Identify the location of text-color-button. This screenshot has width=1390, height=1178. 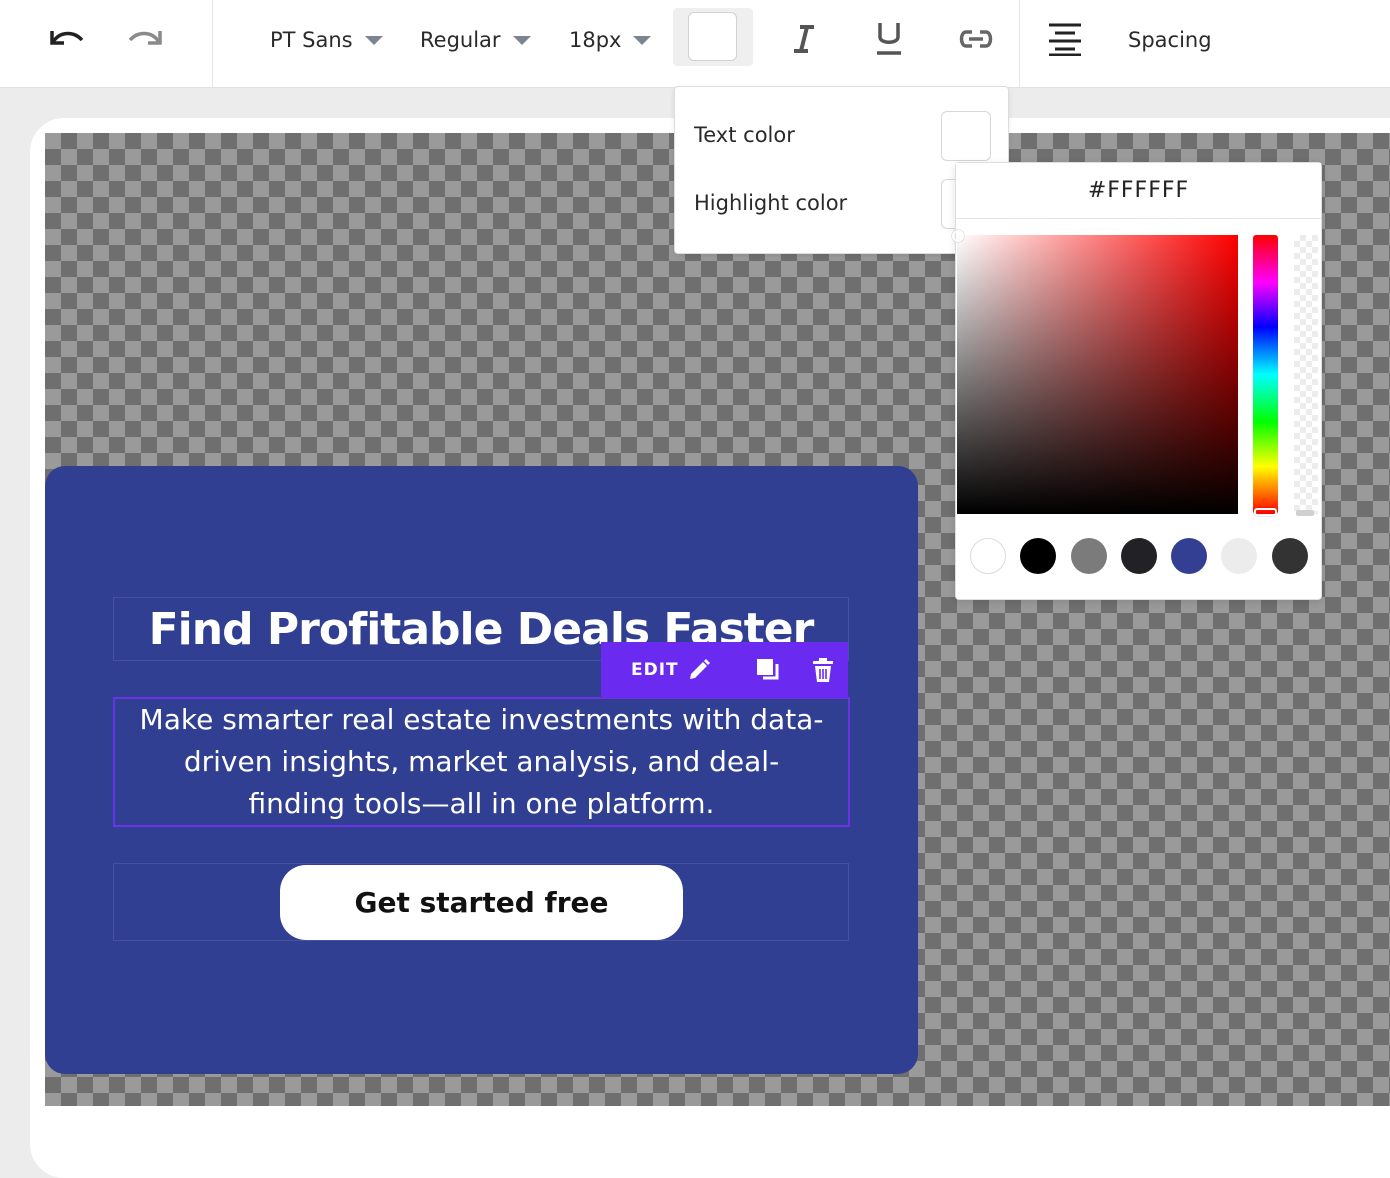
(713, 37).